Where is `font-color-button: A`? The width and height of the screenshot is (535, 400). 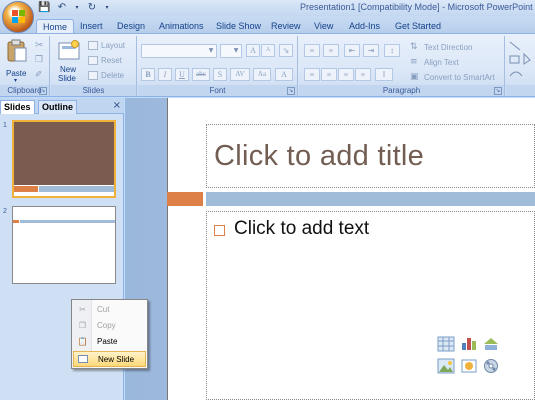 font-color-button: A is located at coordinates (284, 74).